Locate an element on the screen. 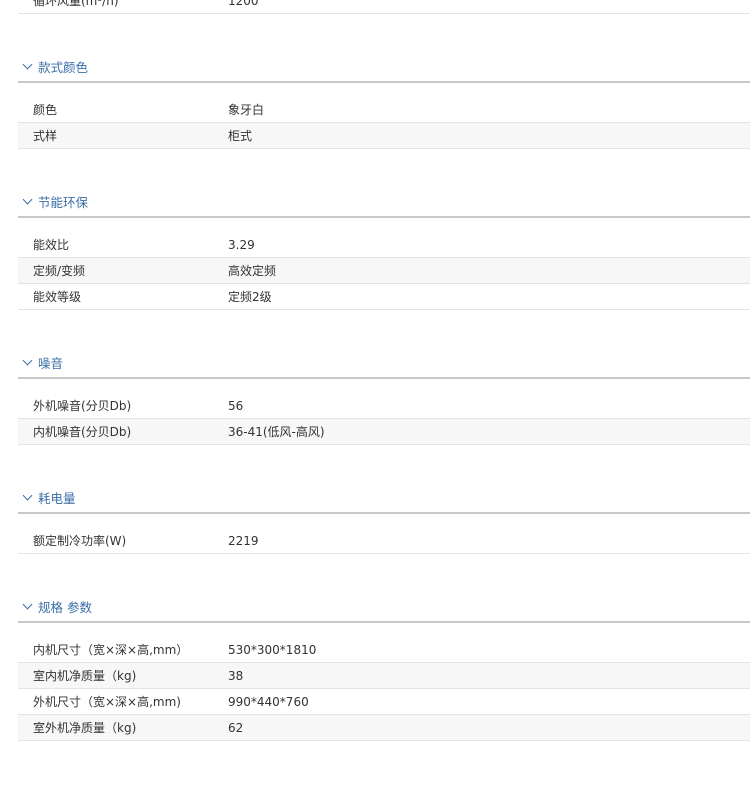 The image size is (750, 799). spec-row: 内机尺寸（宽×深×高,mm） 530*300*1810 is located at coordinates (384, 650).